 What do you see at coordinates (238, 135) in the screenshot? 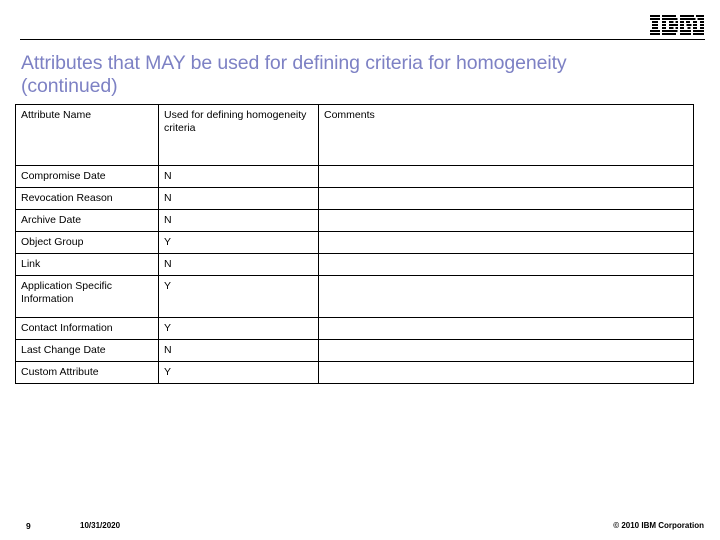
I see `column-header-used-for-defining: Used for defining homogeneity criteria` at bounding box center [238, 135].